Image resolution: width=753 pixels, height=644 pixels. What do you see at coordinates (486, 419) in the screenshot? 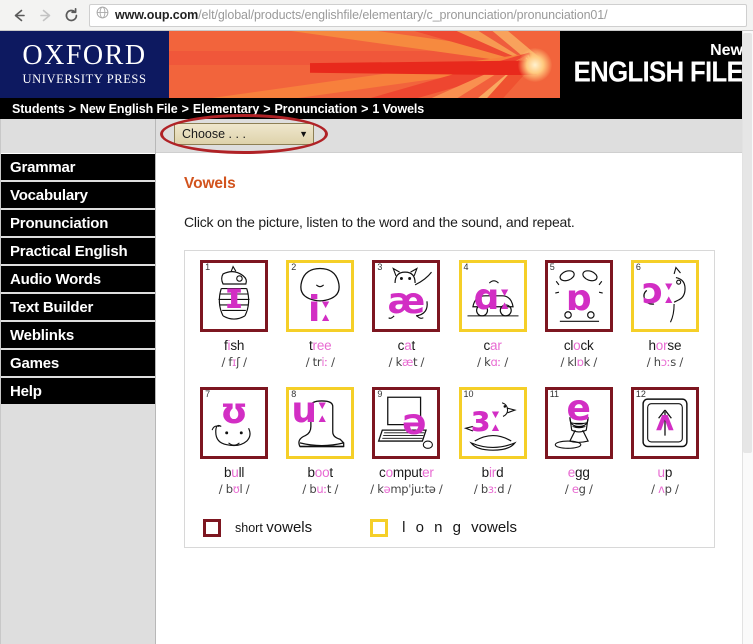
I see `vowel-symbol: ɜː` at bounding box center [486, 419].